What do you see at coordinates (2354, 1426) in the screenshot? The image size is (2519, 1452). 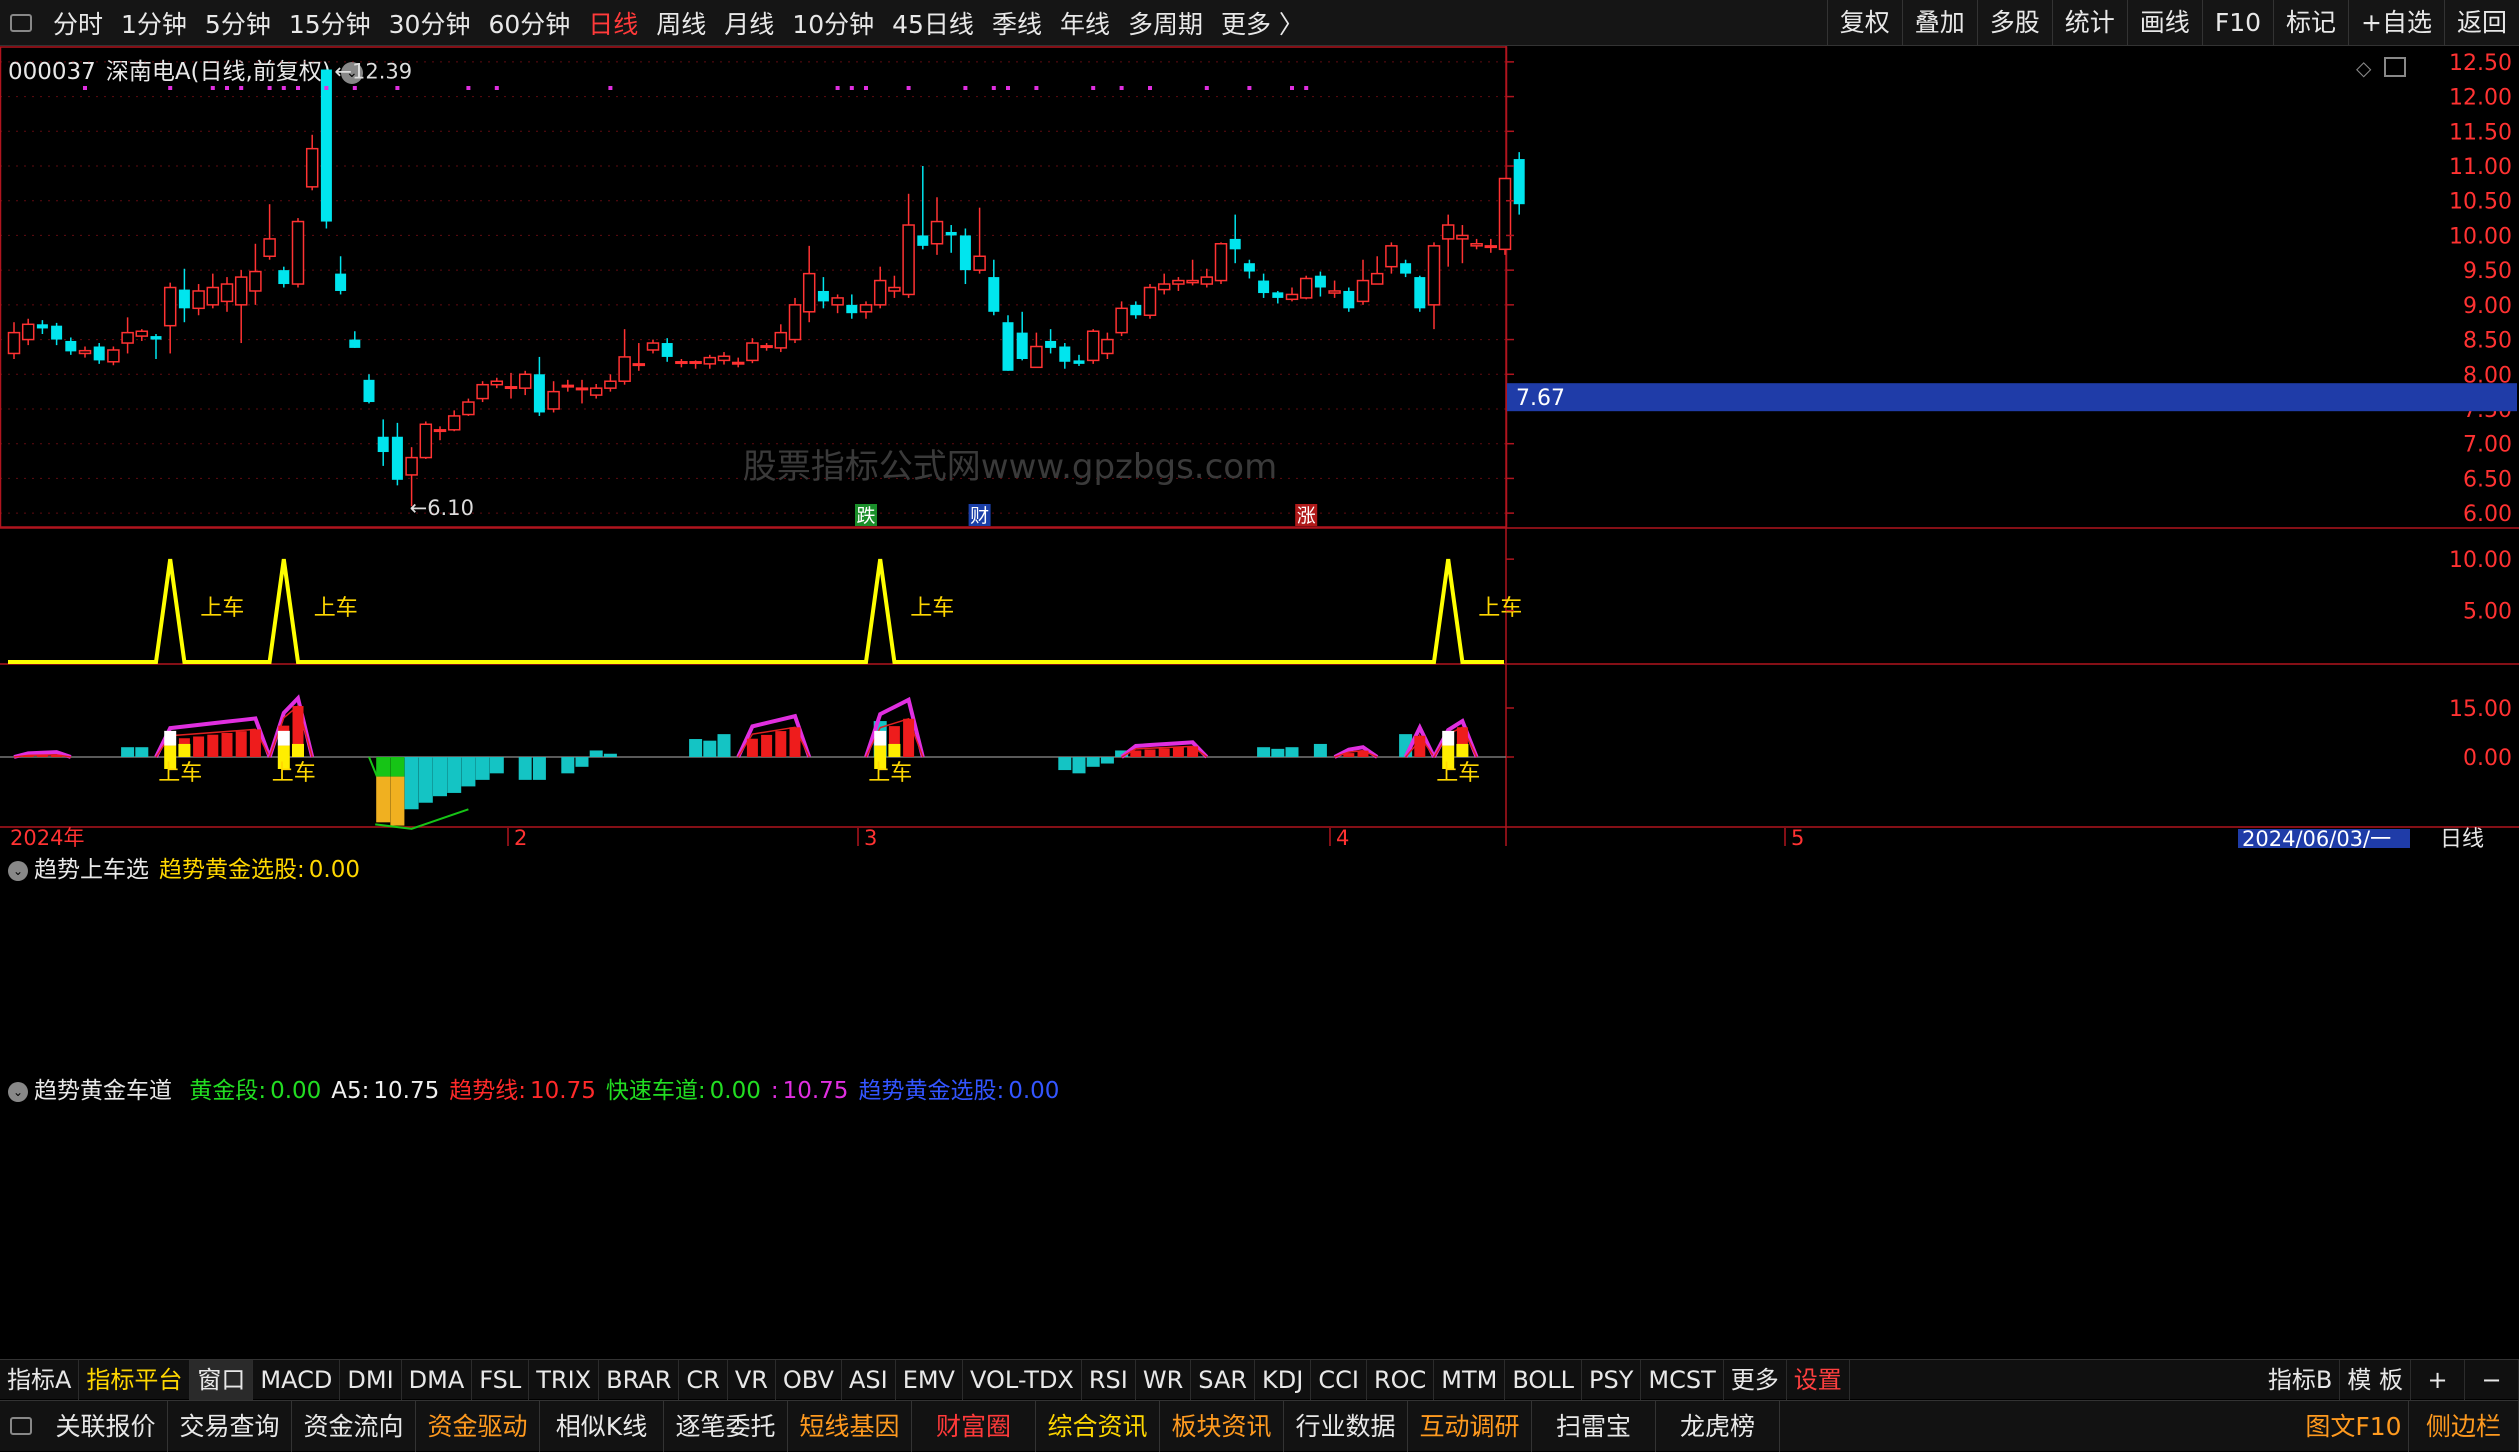 I see `function-right-0: 图文F10` at bounding box center [2354, 1426].